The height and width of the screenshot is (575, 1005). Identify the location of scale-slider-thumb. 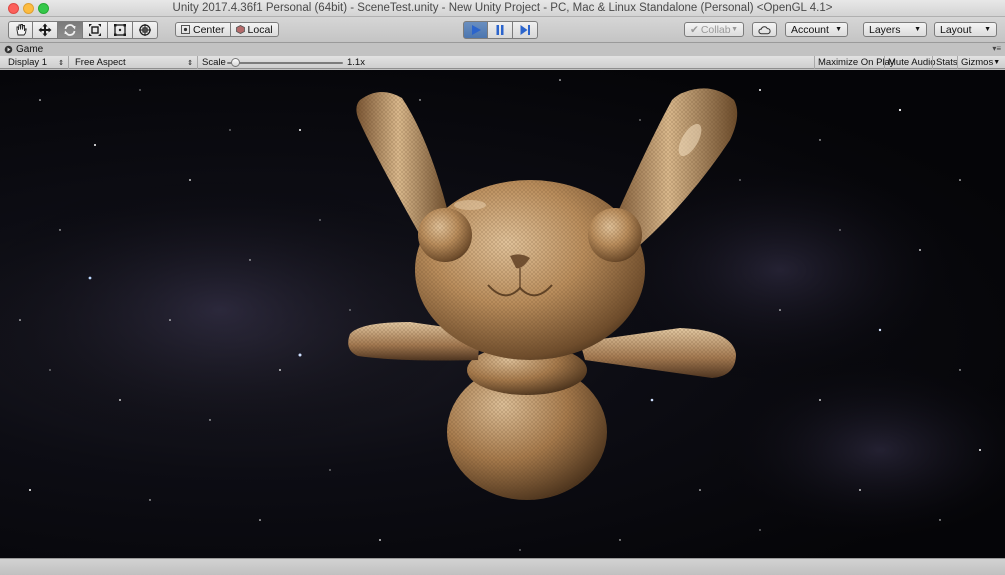
(235, 62).